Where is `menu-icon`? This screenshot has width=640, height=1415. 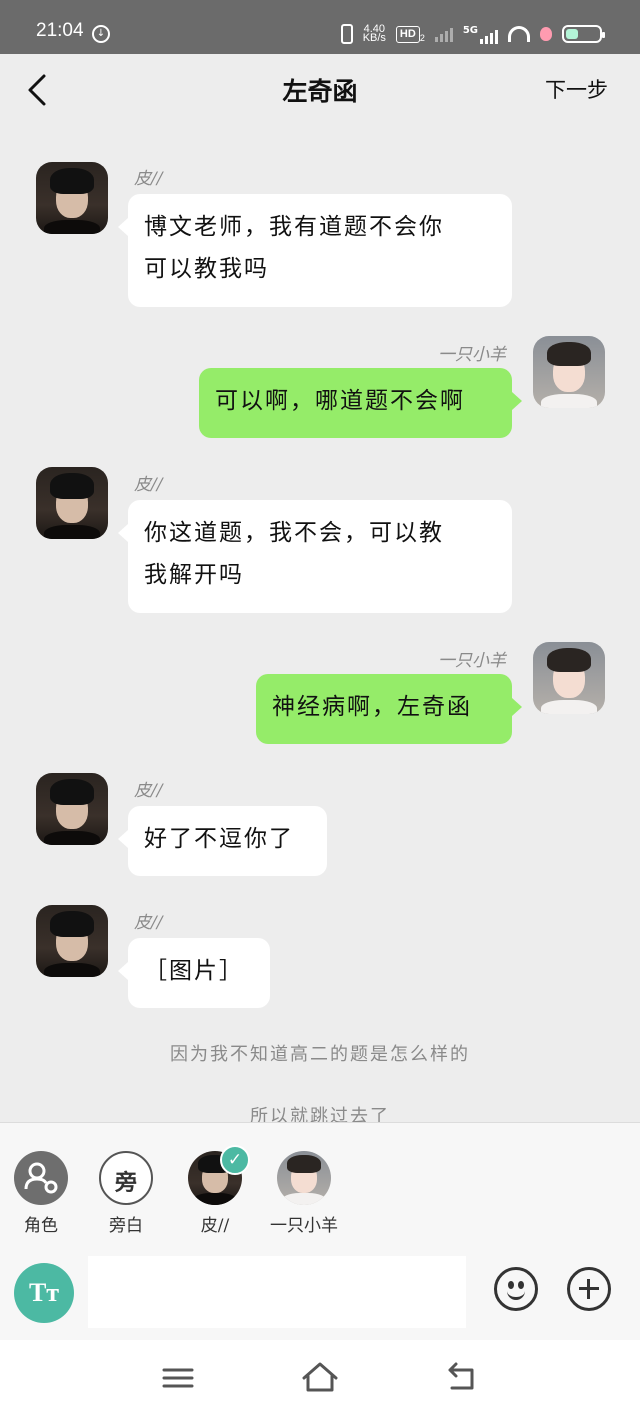 menu-icon is located at coordinates (178, 1378).